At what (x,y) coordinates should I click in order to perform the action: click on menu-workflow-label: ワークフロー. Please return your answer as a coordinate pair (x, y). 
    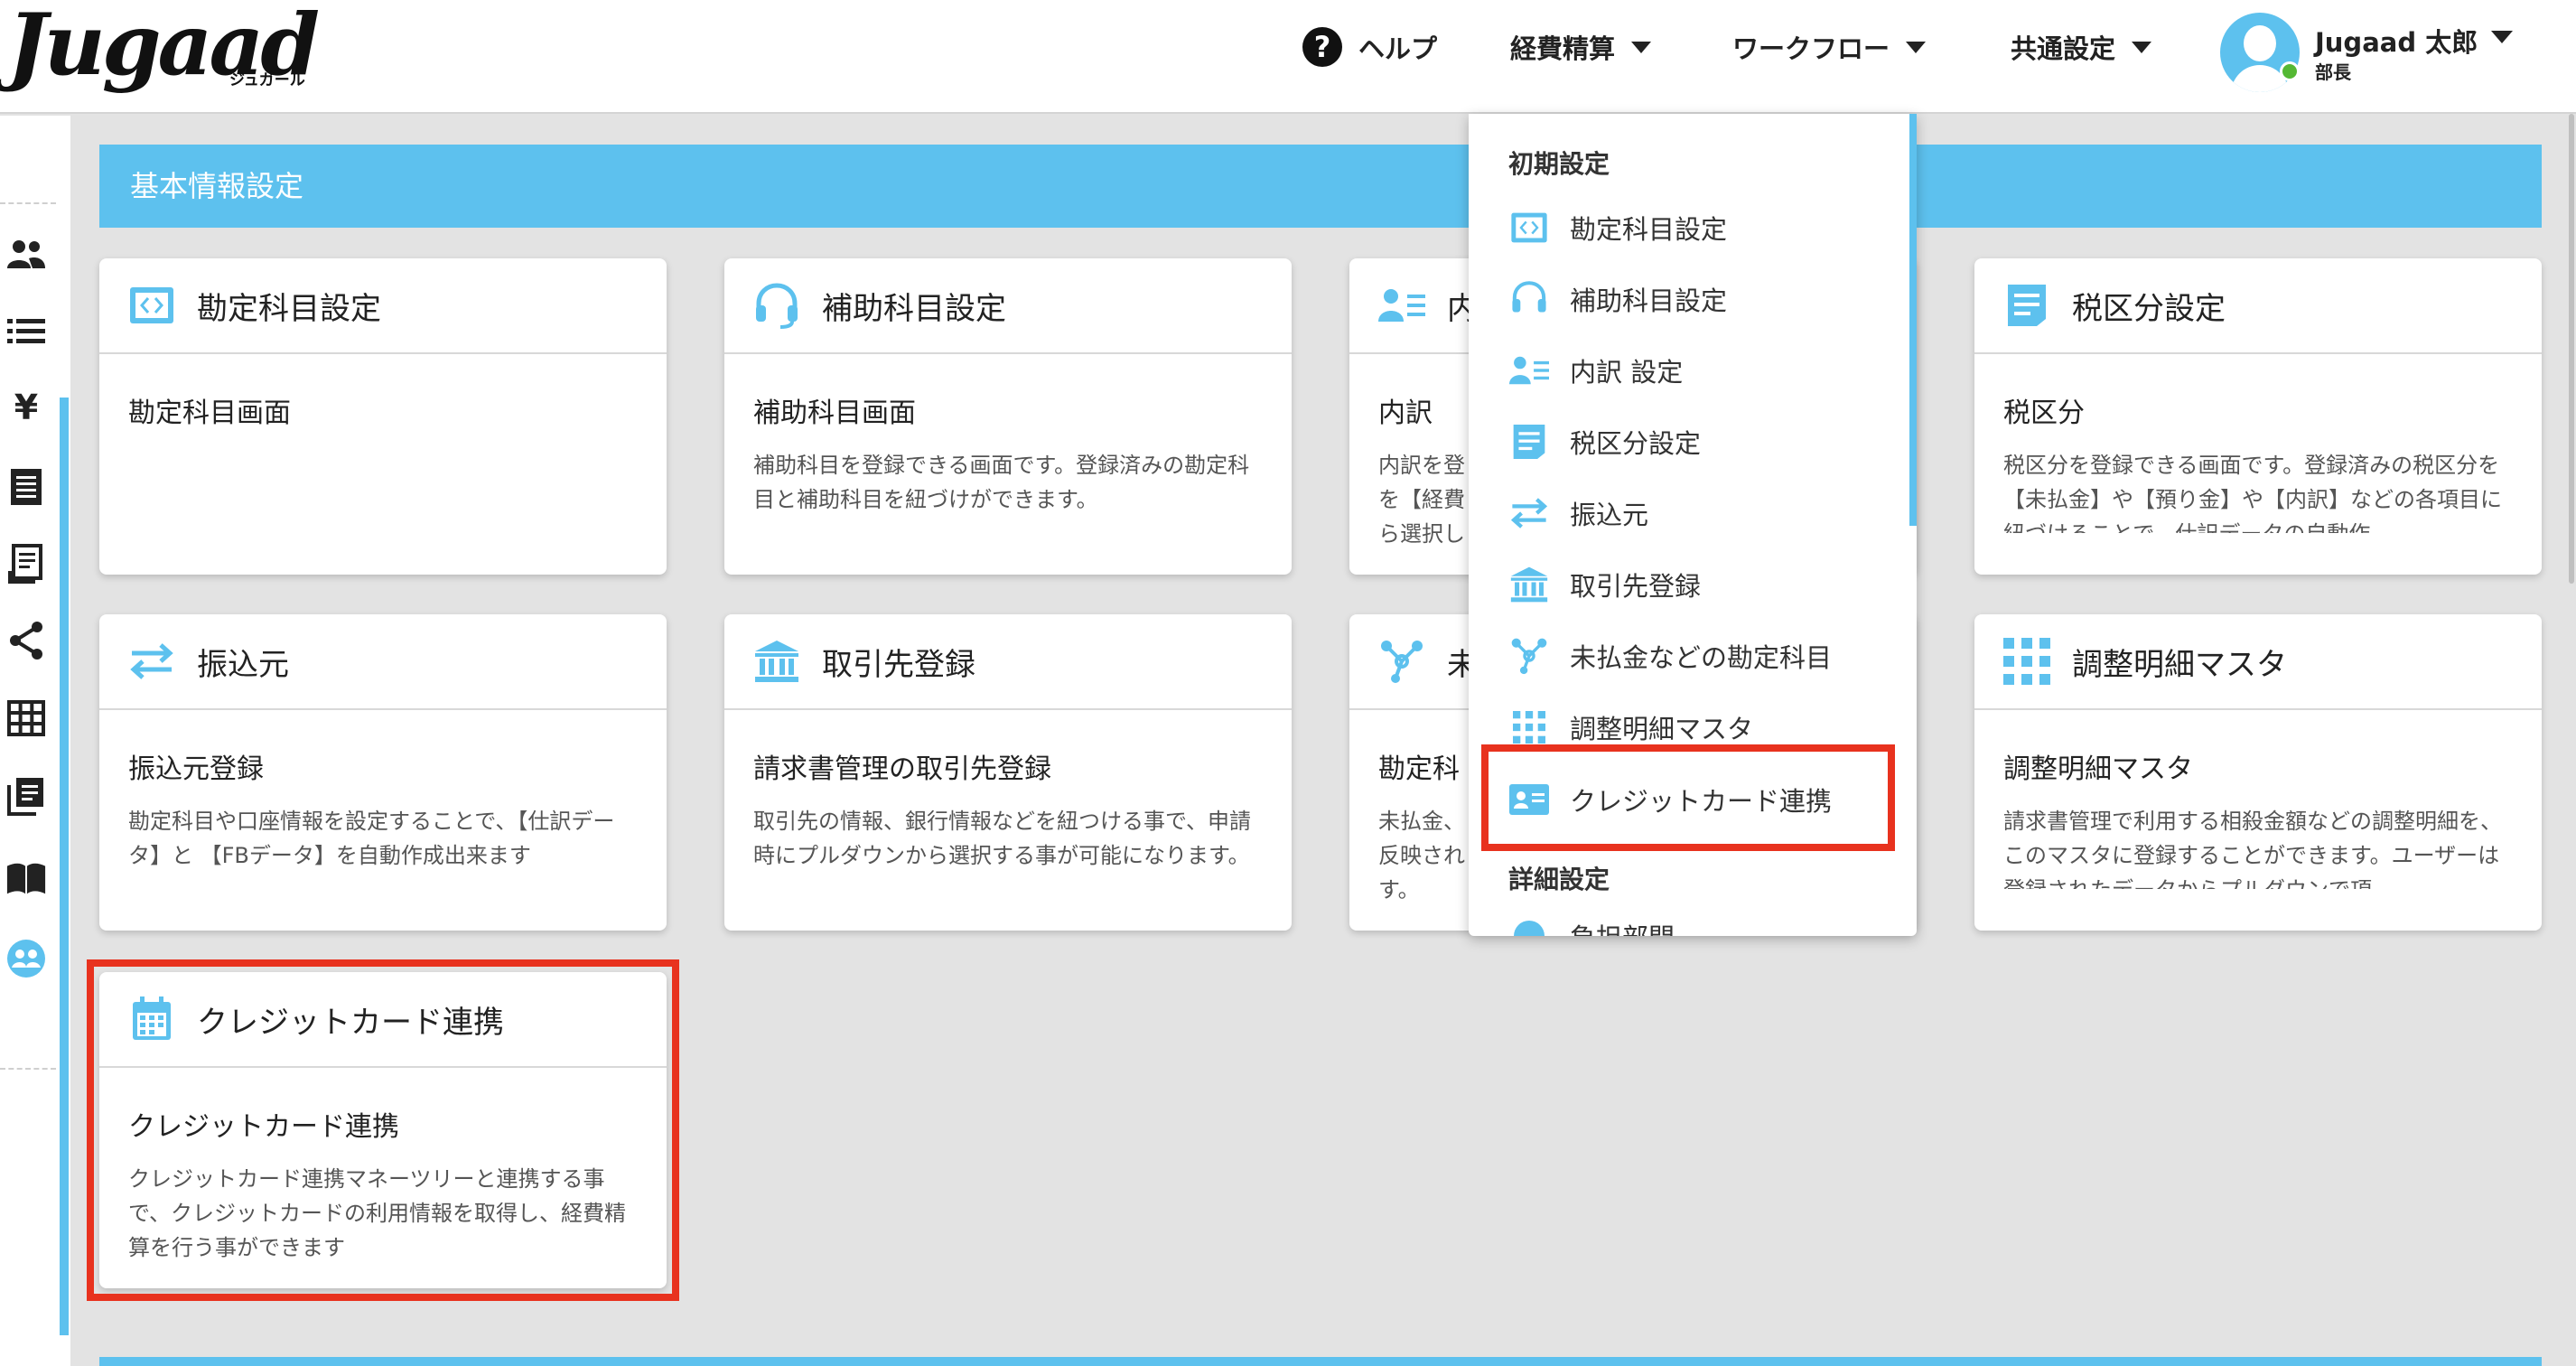
    Looking at the image, I should click on (1811, 48).